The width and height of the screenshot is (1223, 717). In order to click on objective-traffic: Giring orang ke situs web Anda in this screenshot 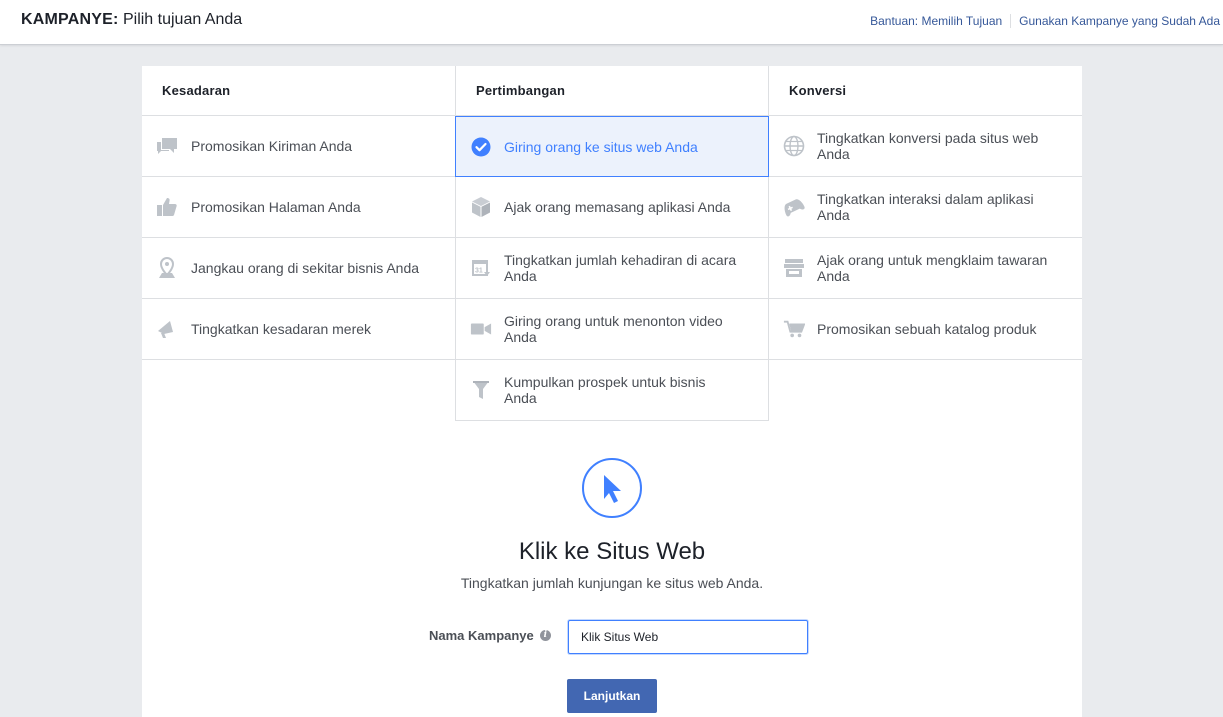, I will do `click(612, 146)`.